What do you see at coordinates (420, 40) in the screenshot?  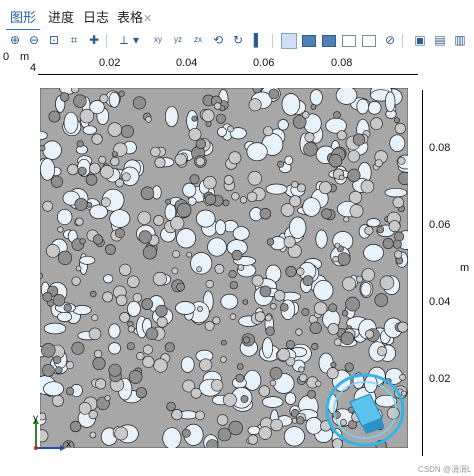 I see `snapshot-icon: ▣` at bounding box center [420, 40].